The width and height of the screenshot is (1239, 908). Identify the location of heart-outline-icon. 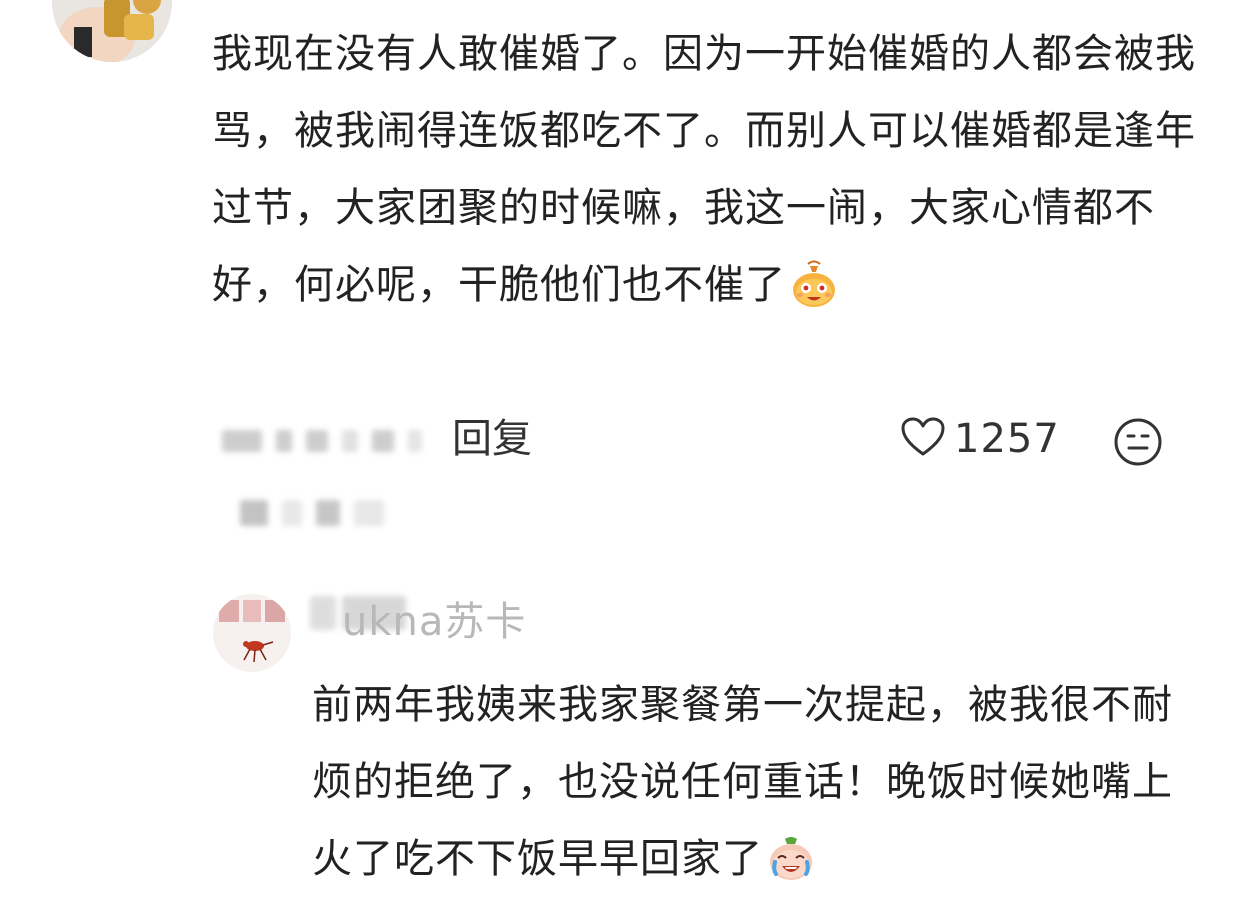
(923, 439).